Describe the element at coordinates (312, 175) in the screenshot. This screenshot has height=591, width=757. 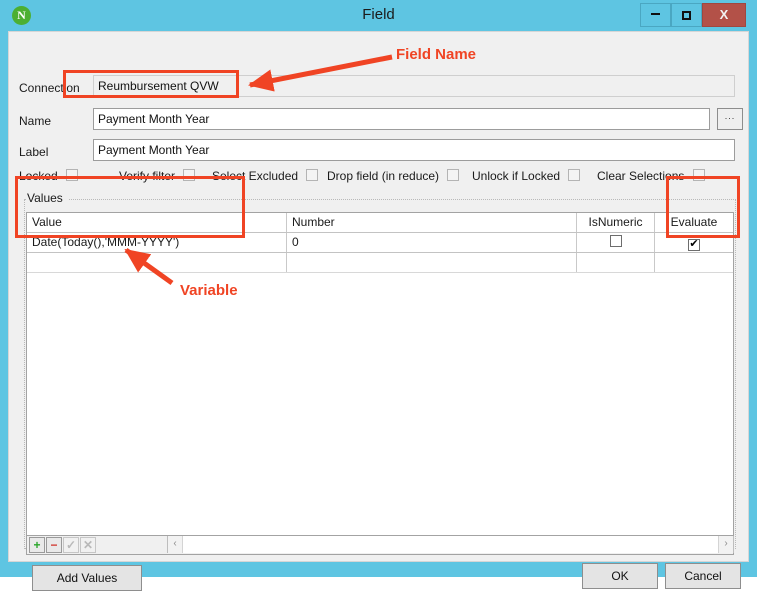
I see `option-select-excluded-checkbox` at that location.